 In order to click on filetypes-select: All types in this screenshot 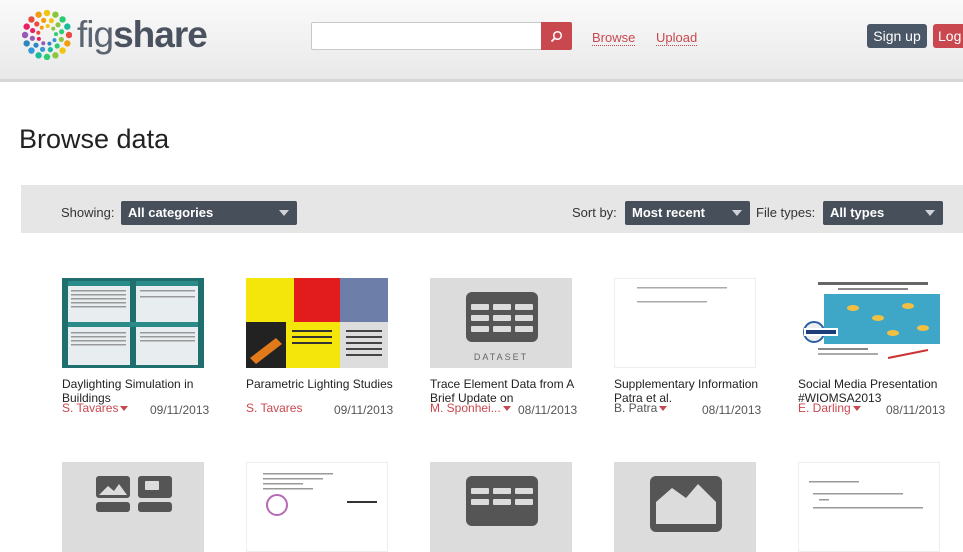, I will do `click(883, 213)`.